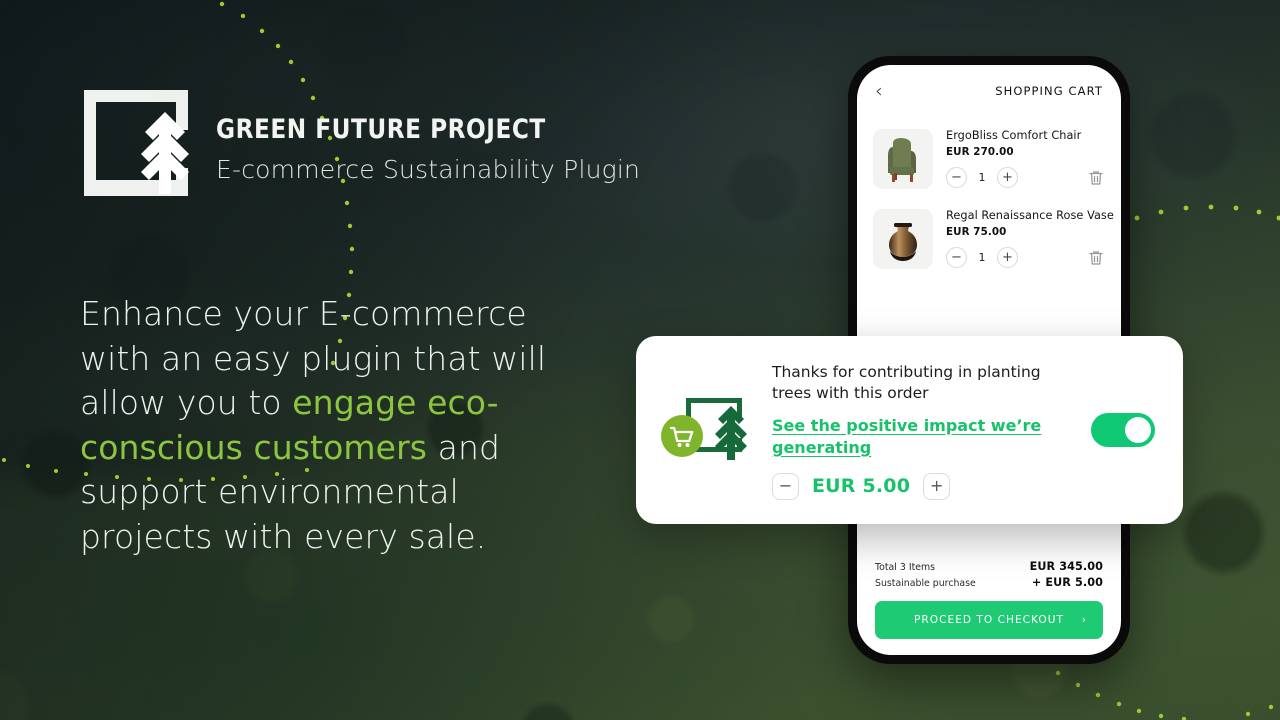 Image resolution: width=1280 pixels, height=720 pixels. Describe the element at coordinates (136, 141) in the screenshot. I see `green-future-project-logo-icon` at that location.